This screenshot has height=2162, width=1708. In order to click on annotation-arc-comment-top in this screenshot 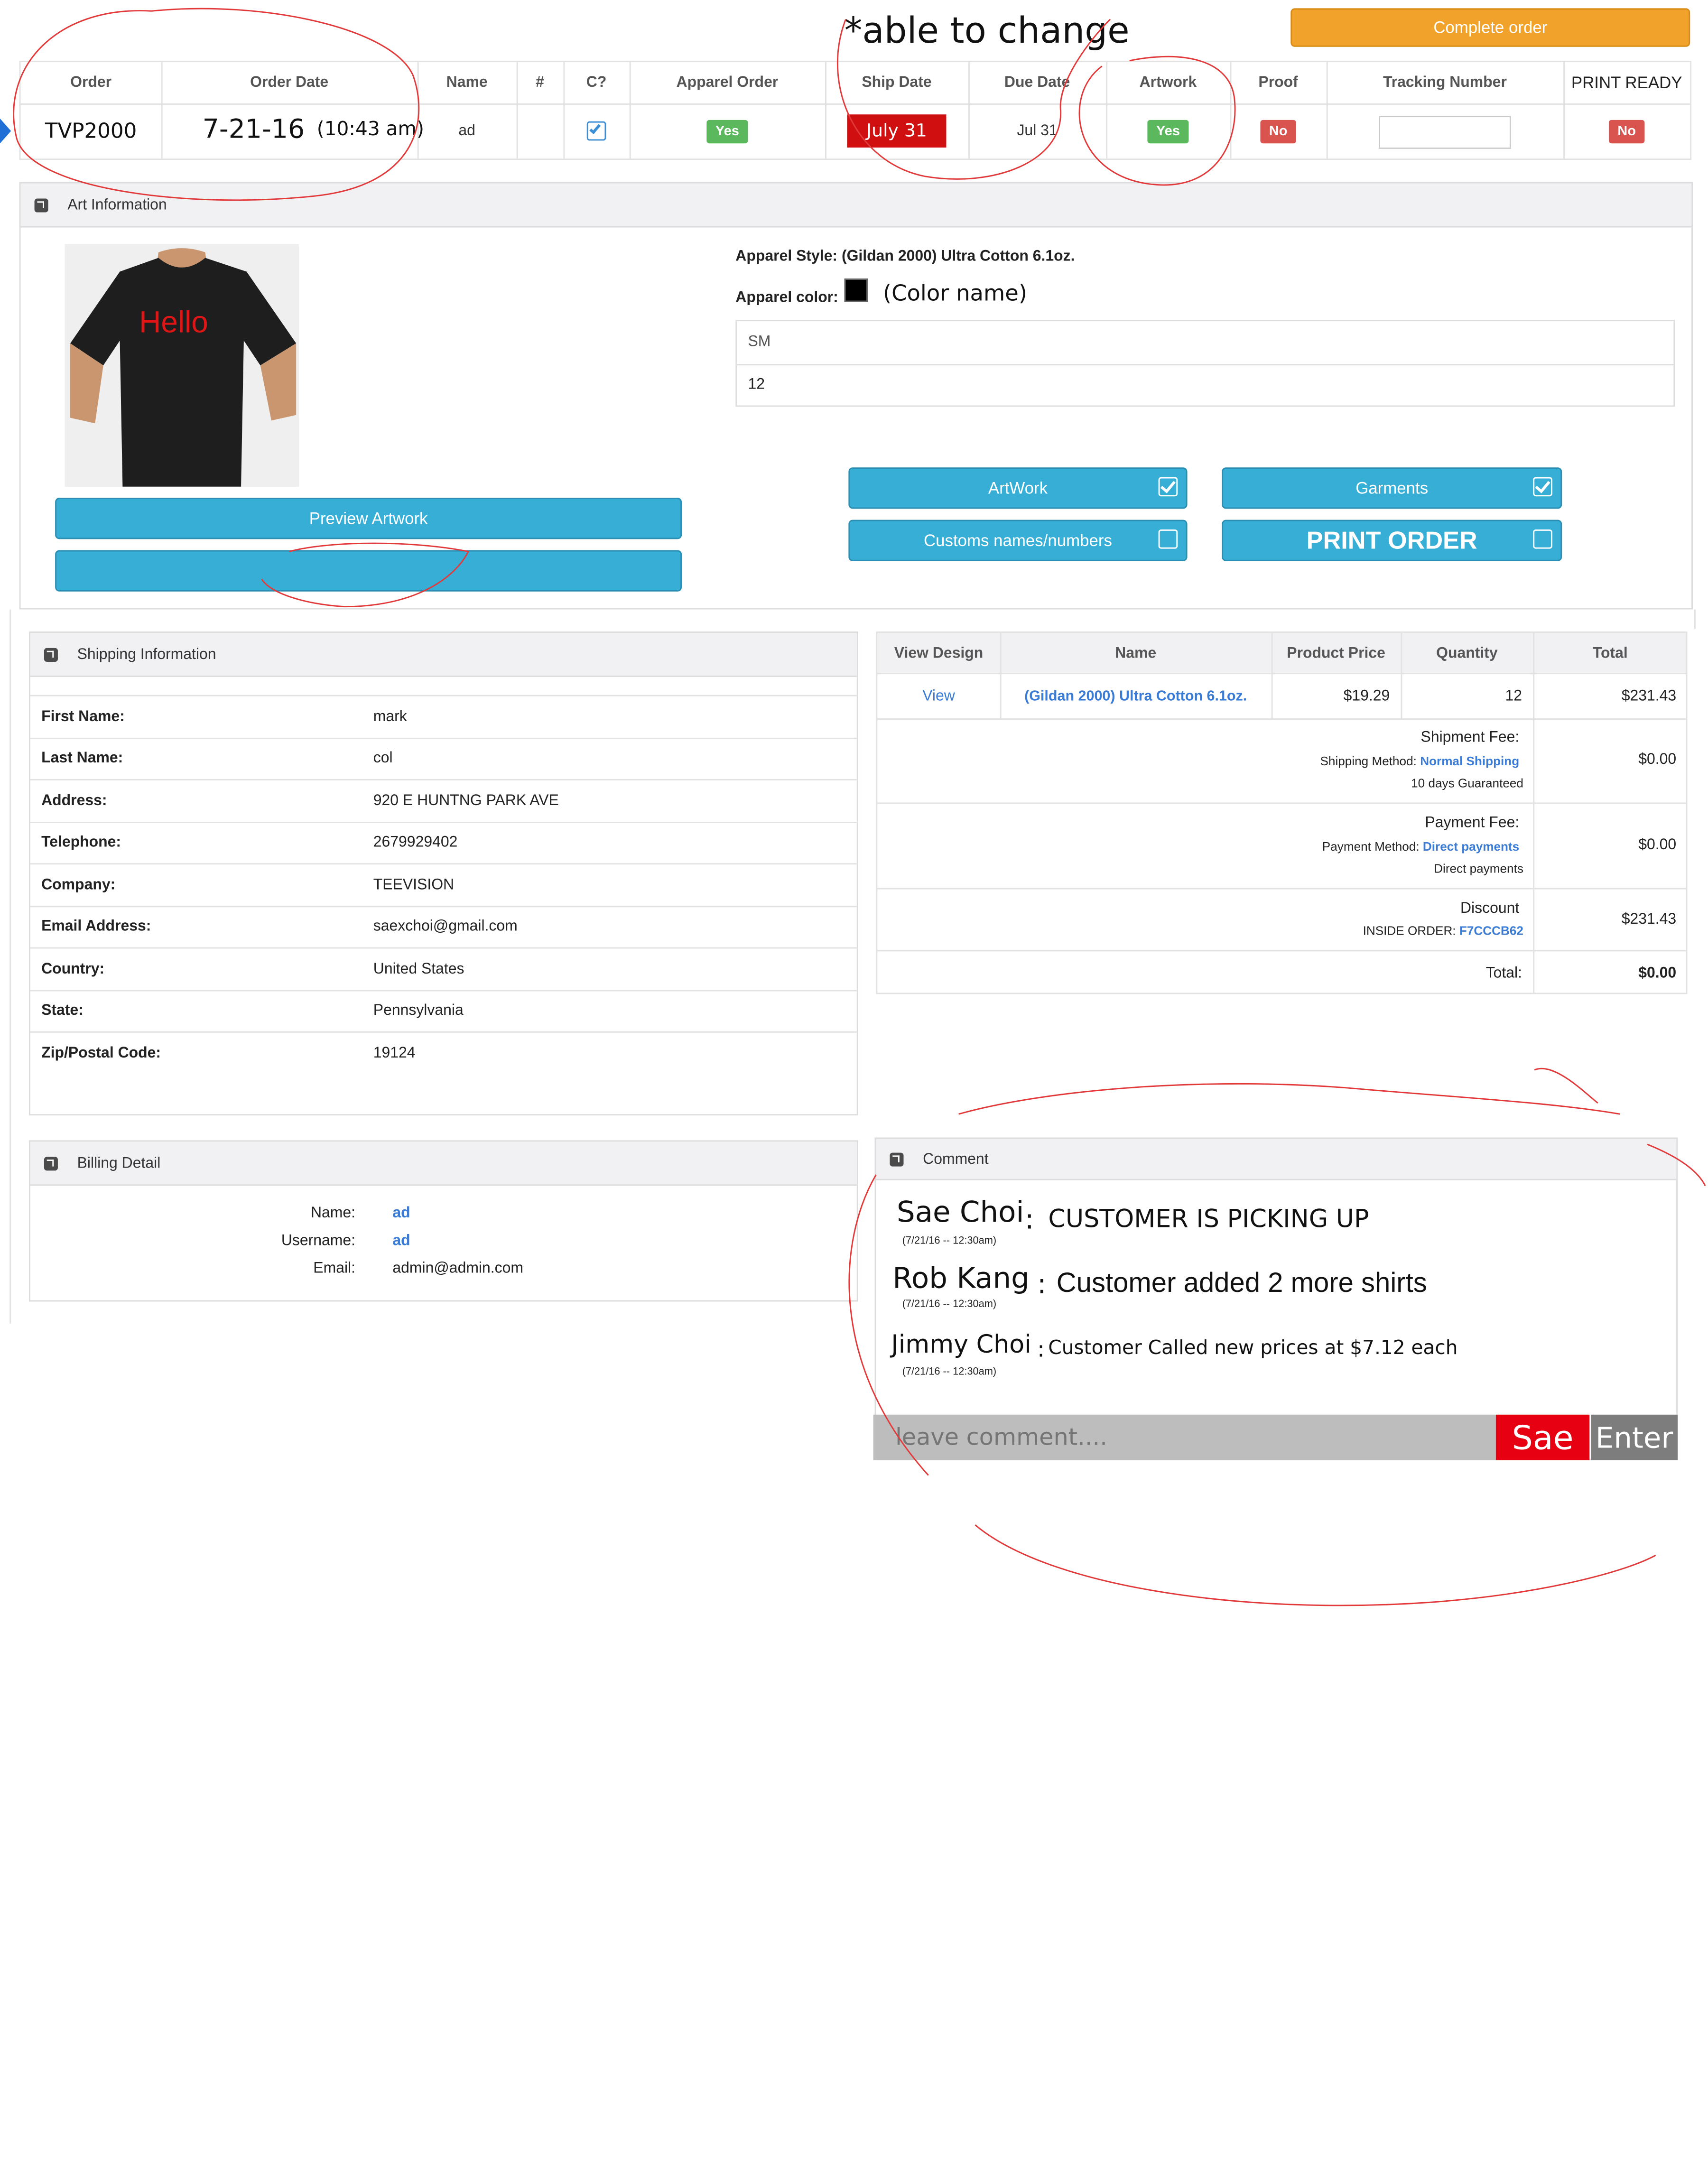, I will do `click(1289, 1099)`.